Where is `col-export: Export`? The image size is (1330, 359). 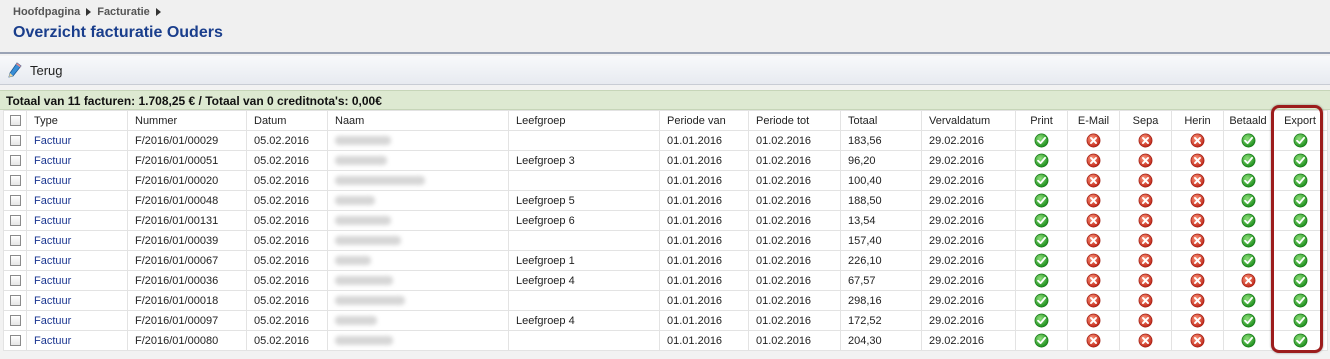 col-export: Export is located at coordinates (1300, 120).